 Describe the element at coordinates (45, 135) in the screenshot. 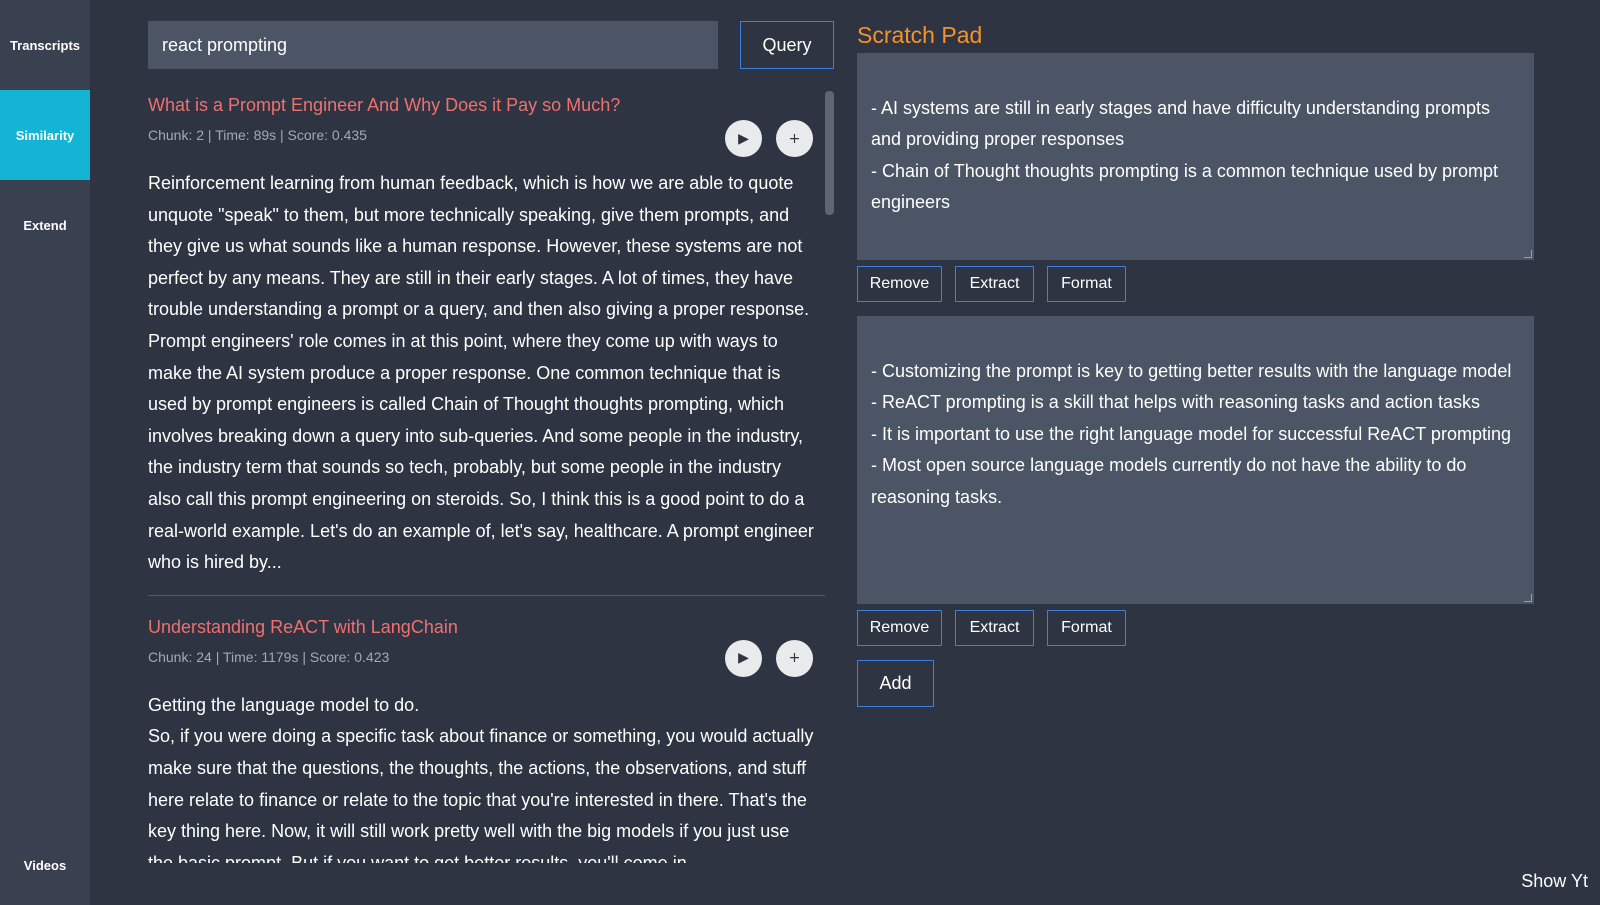

I see `nav-similarity: Similarity` at that location.